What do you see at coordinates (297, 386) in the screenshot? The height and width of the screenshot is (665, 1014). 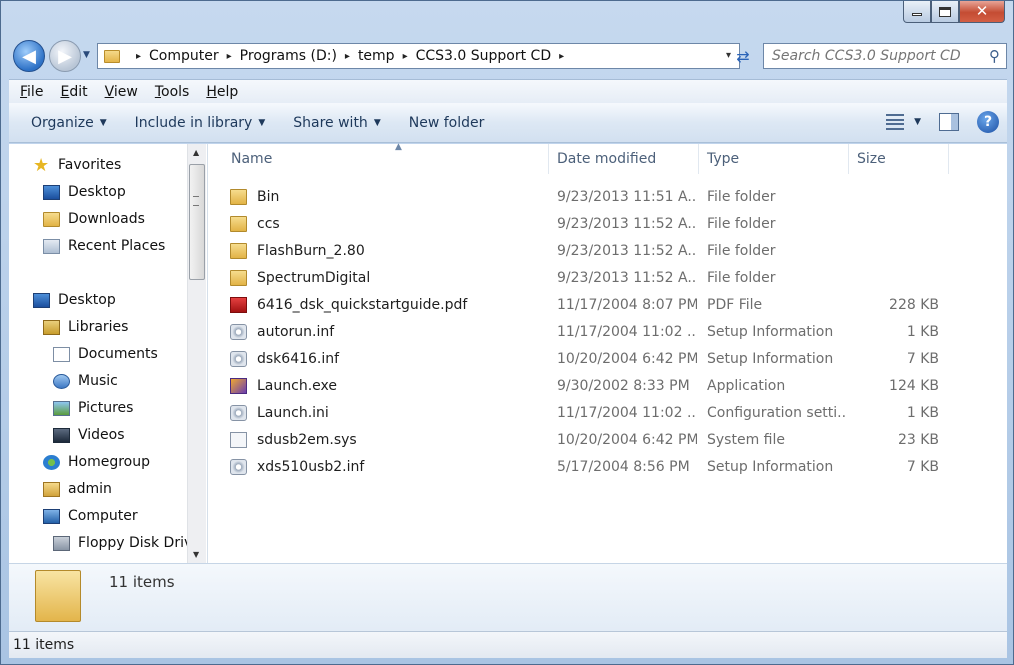 I see `file-name: Launch.exe` at bounding box center [297, 386].